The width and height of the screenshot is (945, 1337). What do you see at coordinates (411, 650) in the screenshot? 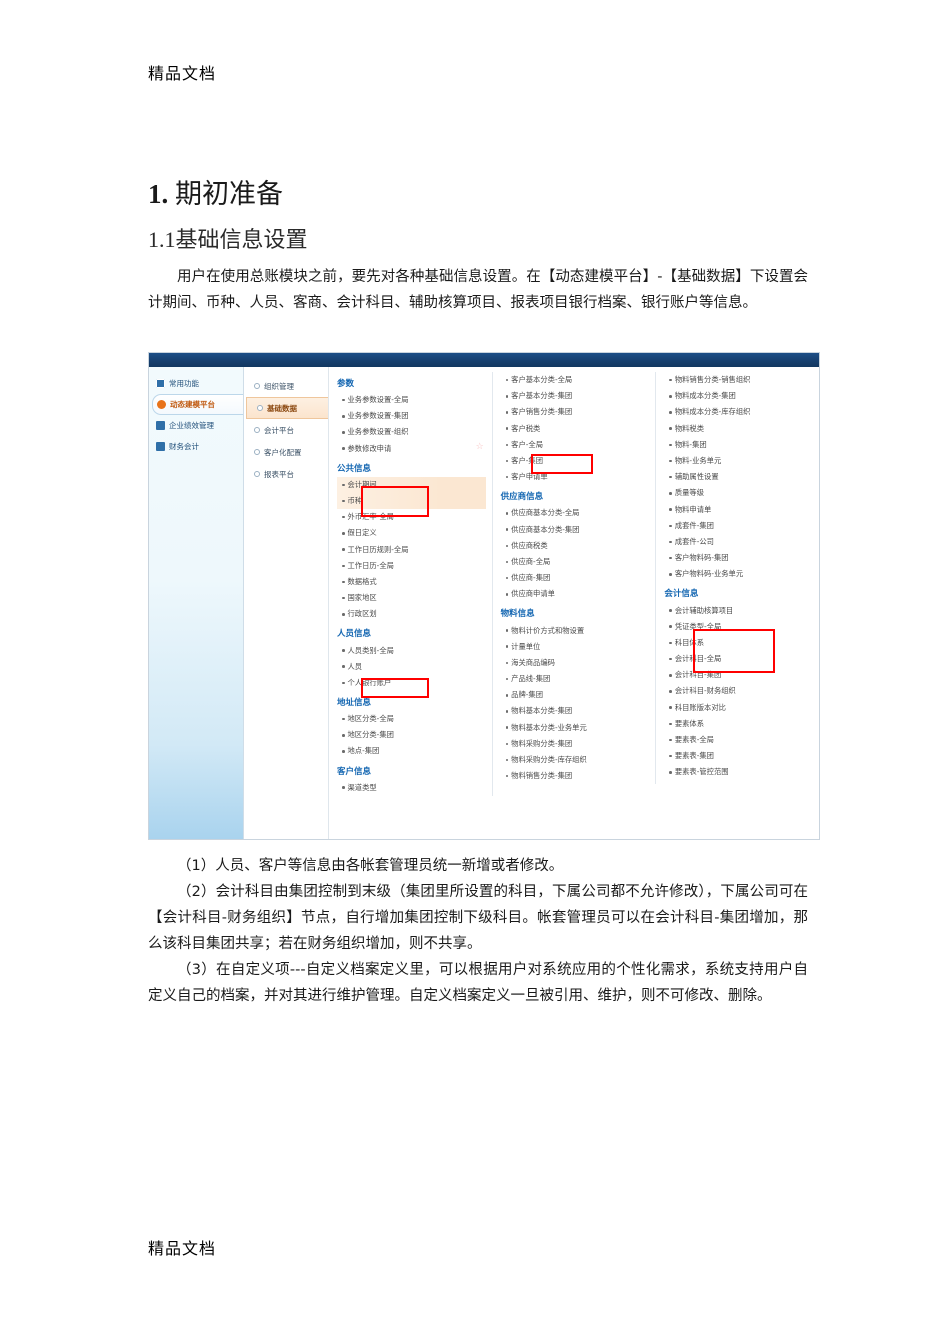
I see `link-item: 人员类别-全局` at bounding box center [411, 650].